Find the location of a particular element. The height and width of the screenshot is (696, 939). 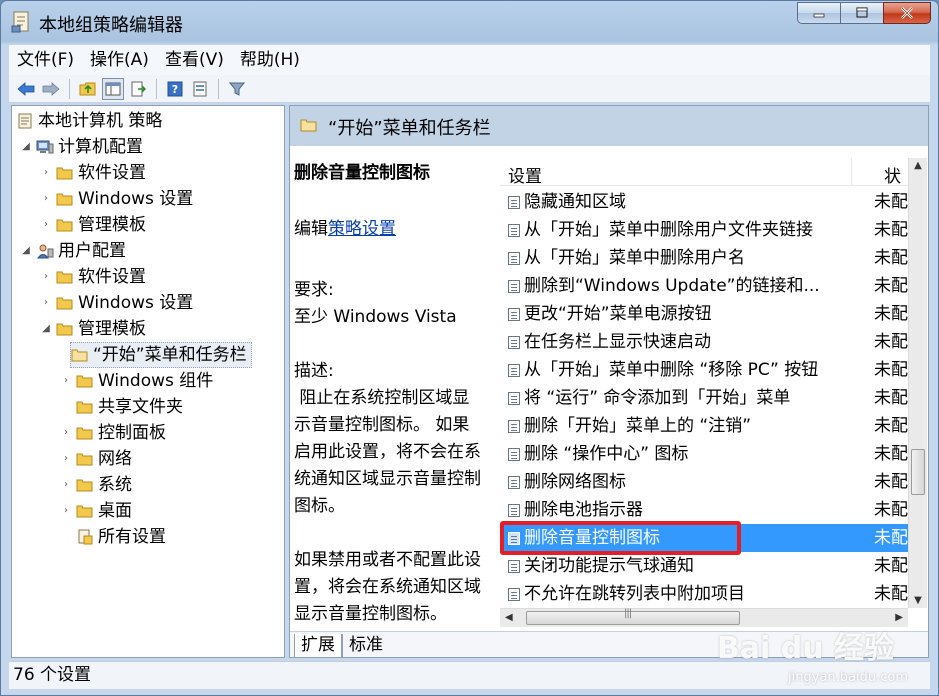

table-row: 删除网络图标未配置 is located at coordinates (707, 482).